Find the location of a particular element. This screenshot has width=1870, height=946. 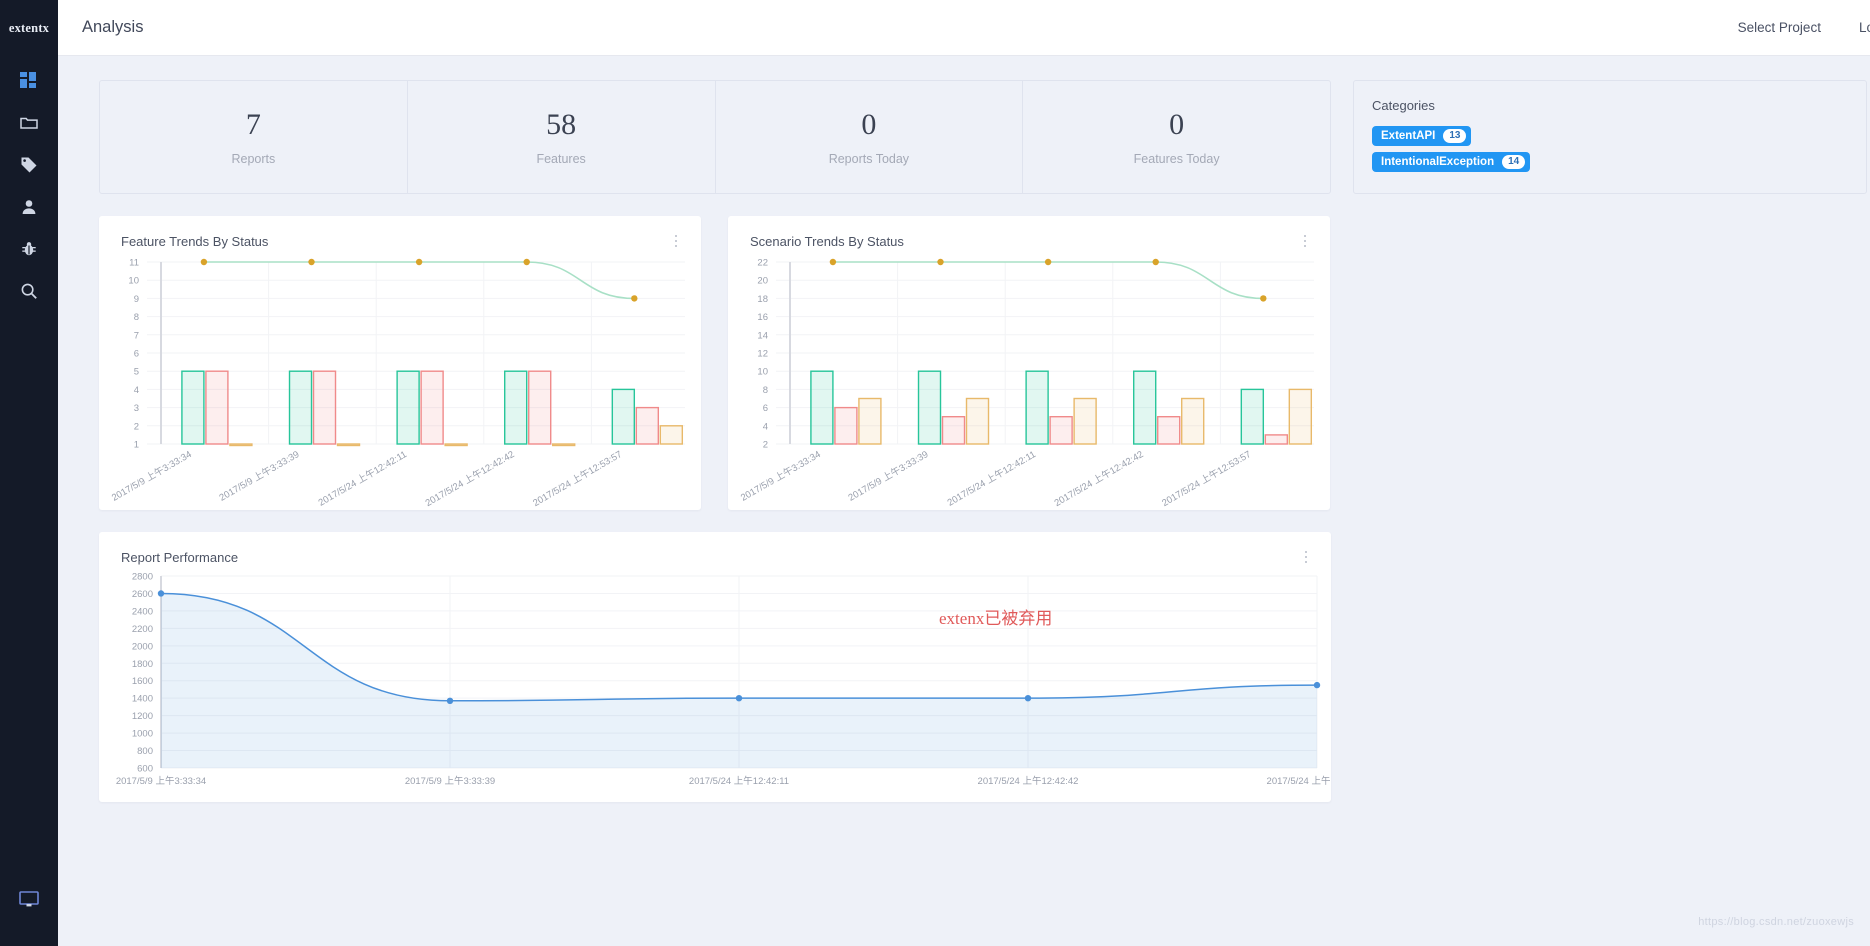

svg-text: 800 is located at coordinates (145, 751).